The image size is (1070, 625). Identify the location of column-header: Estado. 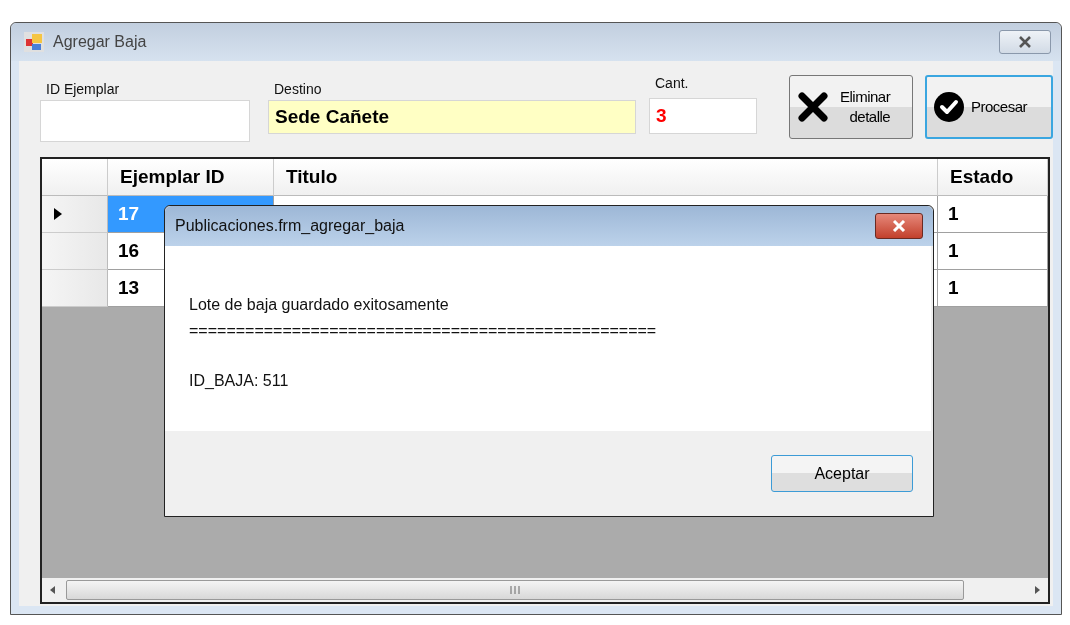
(993, 177).